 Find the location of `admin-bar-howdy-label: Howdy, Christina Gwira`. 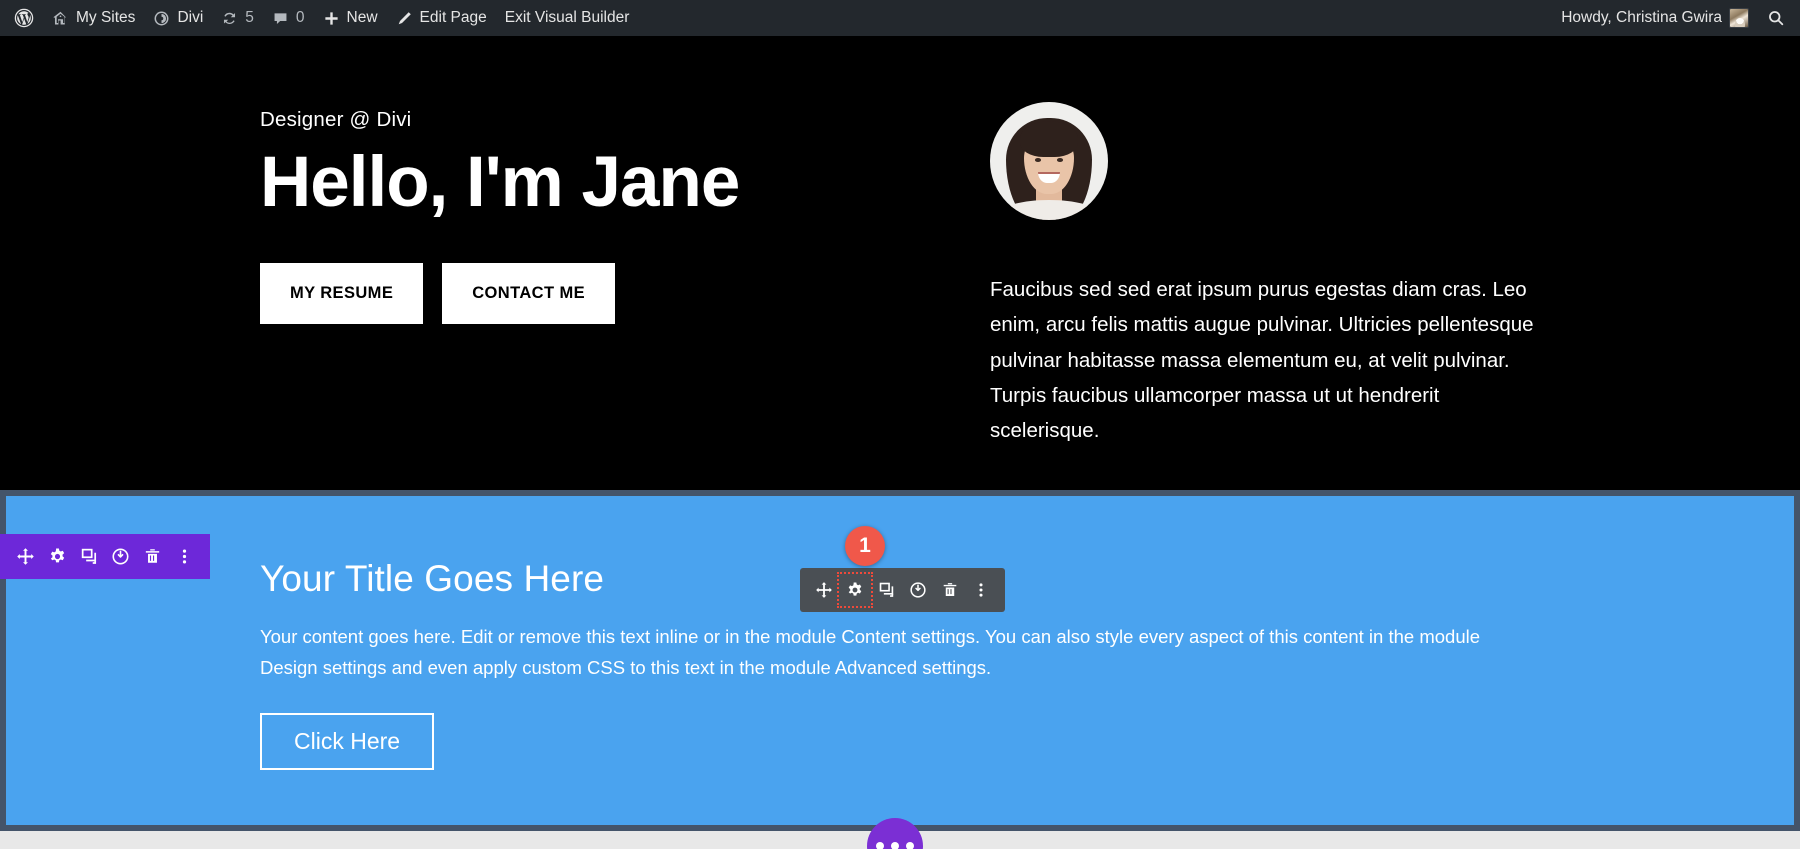

admin-bar-howdy-label: Howdy, Christina Gwira is located at coordinates (1641, 17).